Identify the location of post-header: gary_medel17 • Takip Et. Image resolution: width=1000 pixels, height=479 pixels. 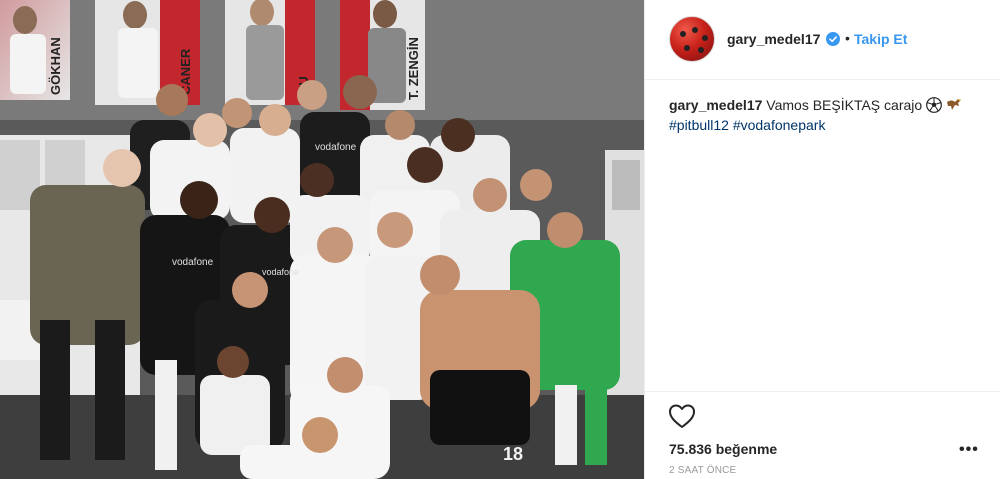
(822, 40).